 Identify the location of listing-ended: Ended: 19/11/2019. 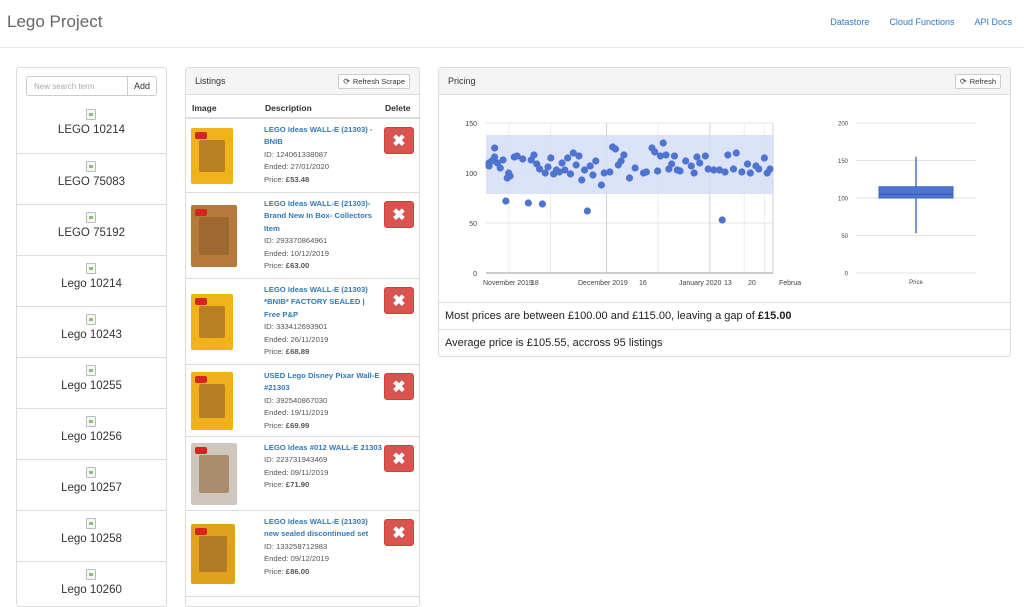
(296, 413).